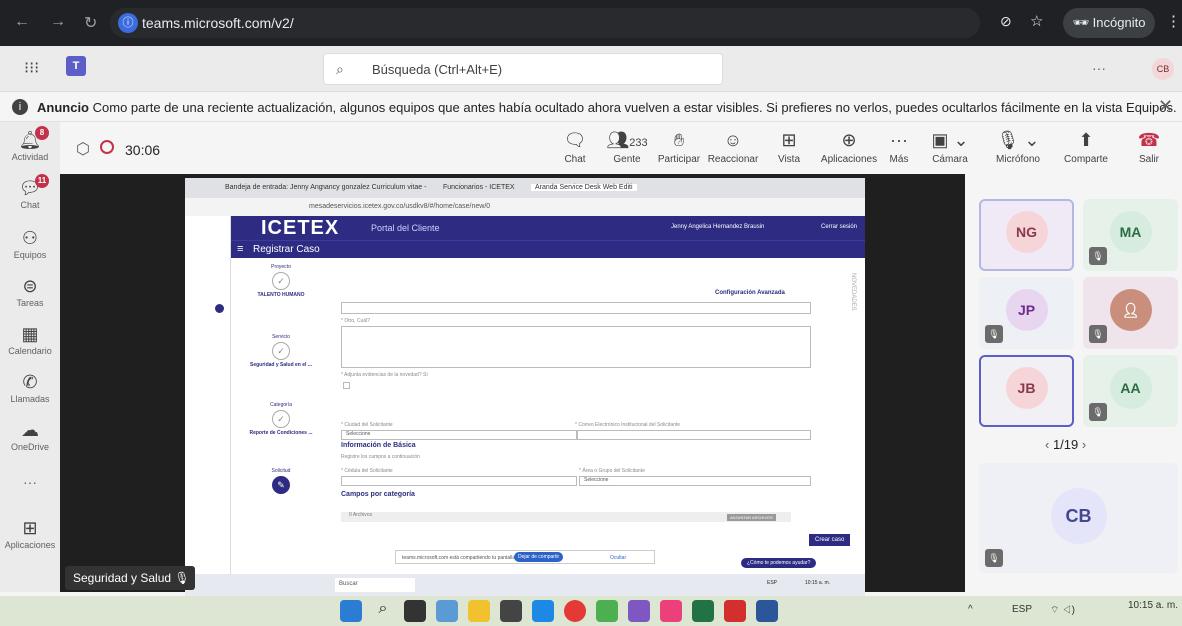  What do you see at coordinates (627, 147) in the screenshot?
I see `people-button: 👥︎233 Gente` at bounding box center [627, 147].